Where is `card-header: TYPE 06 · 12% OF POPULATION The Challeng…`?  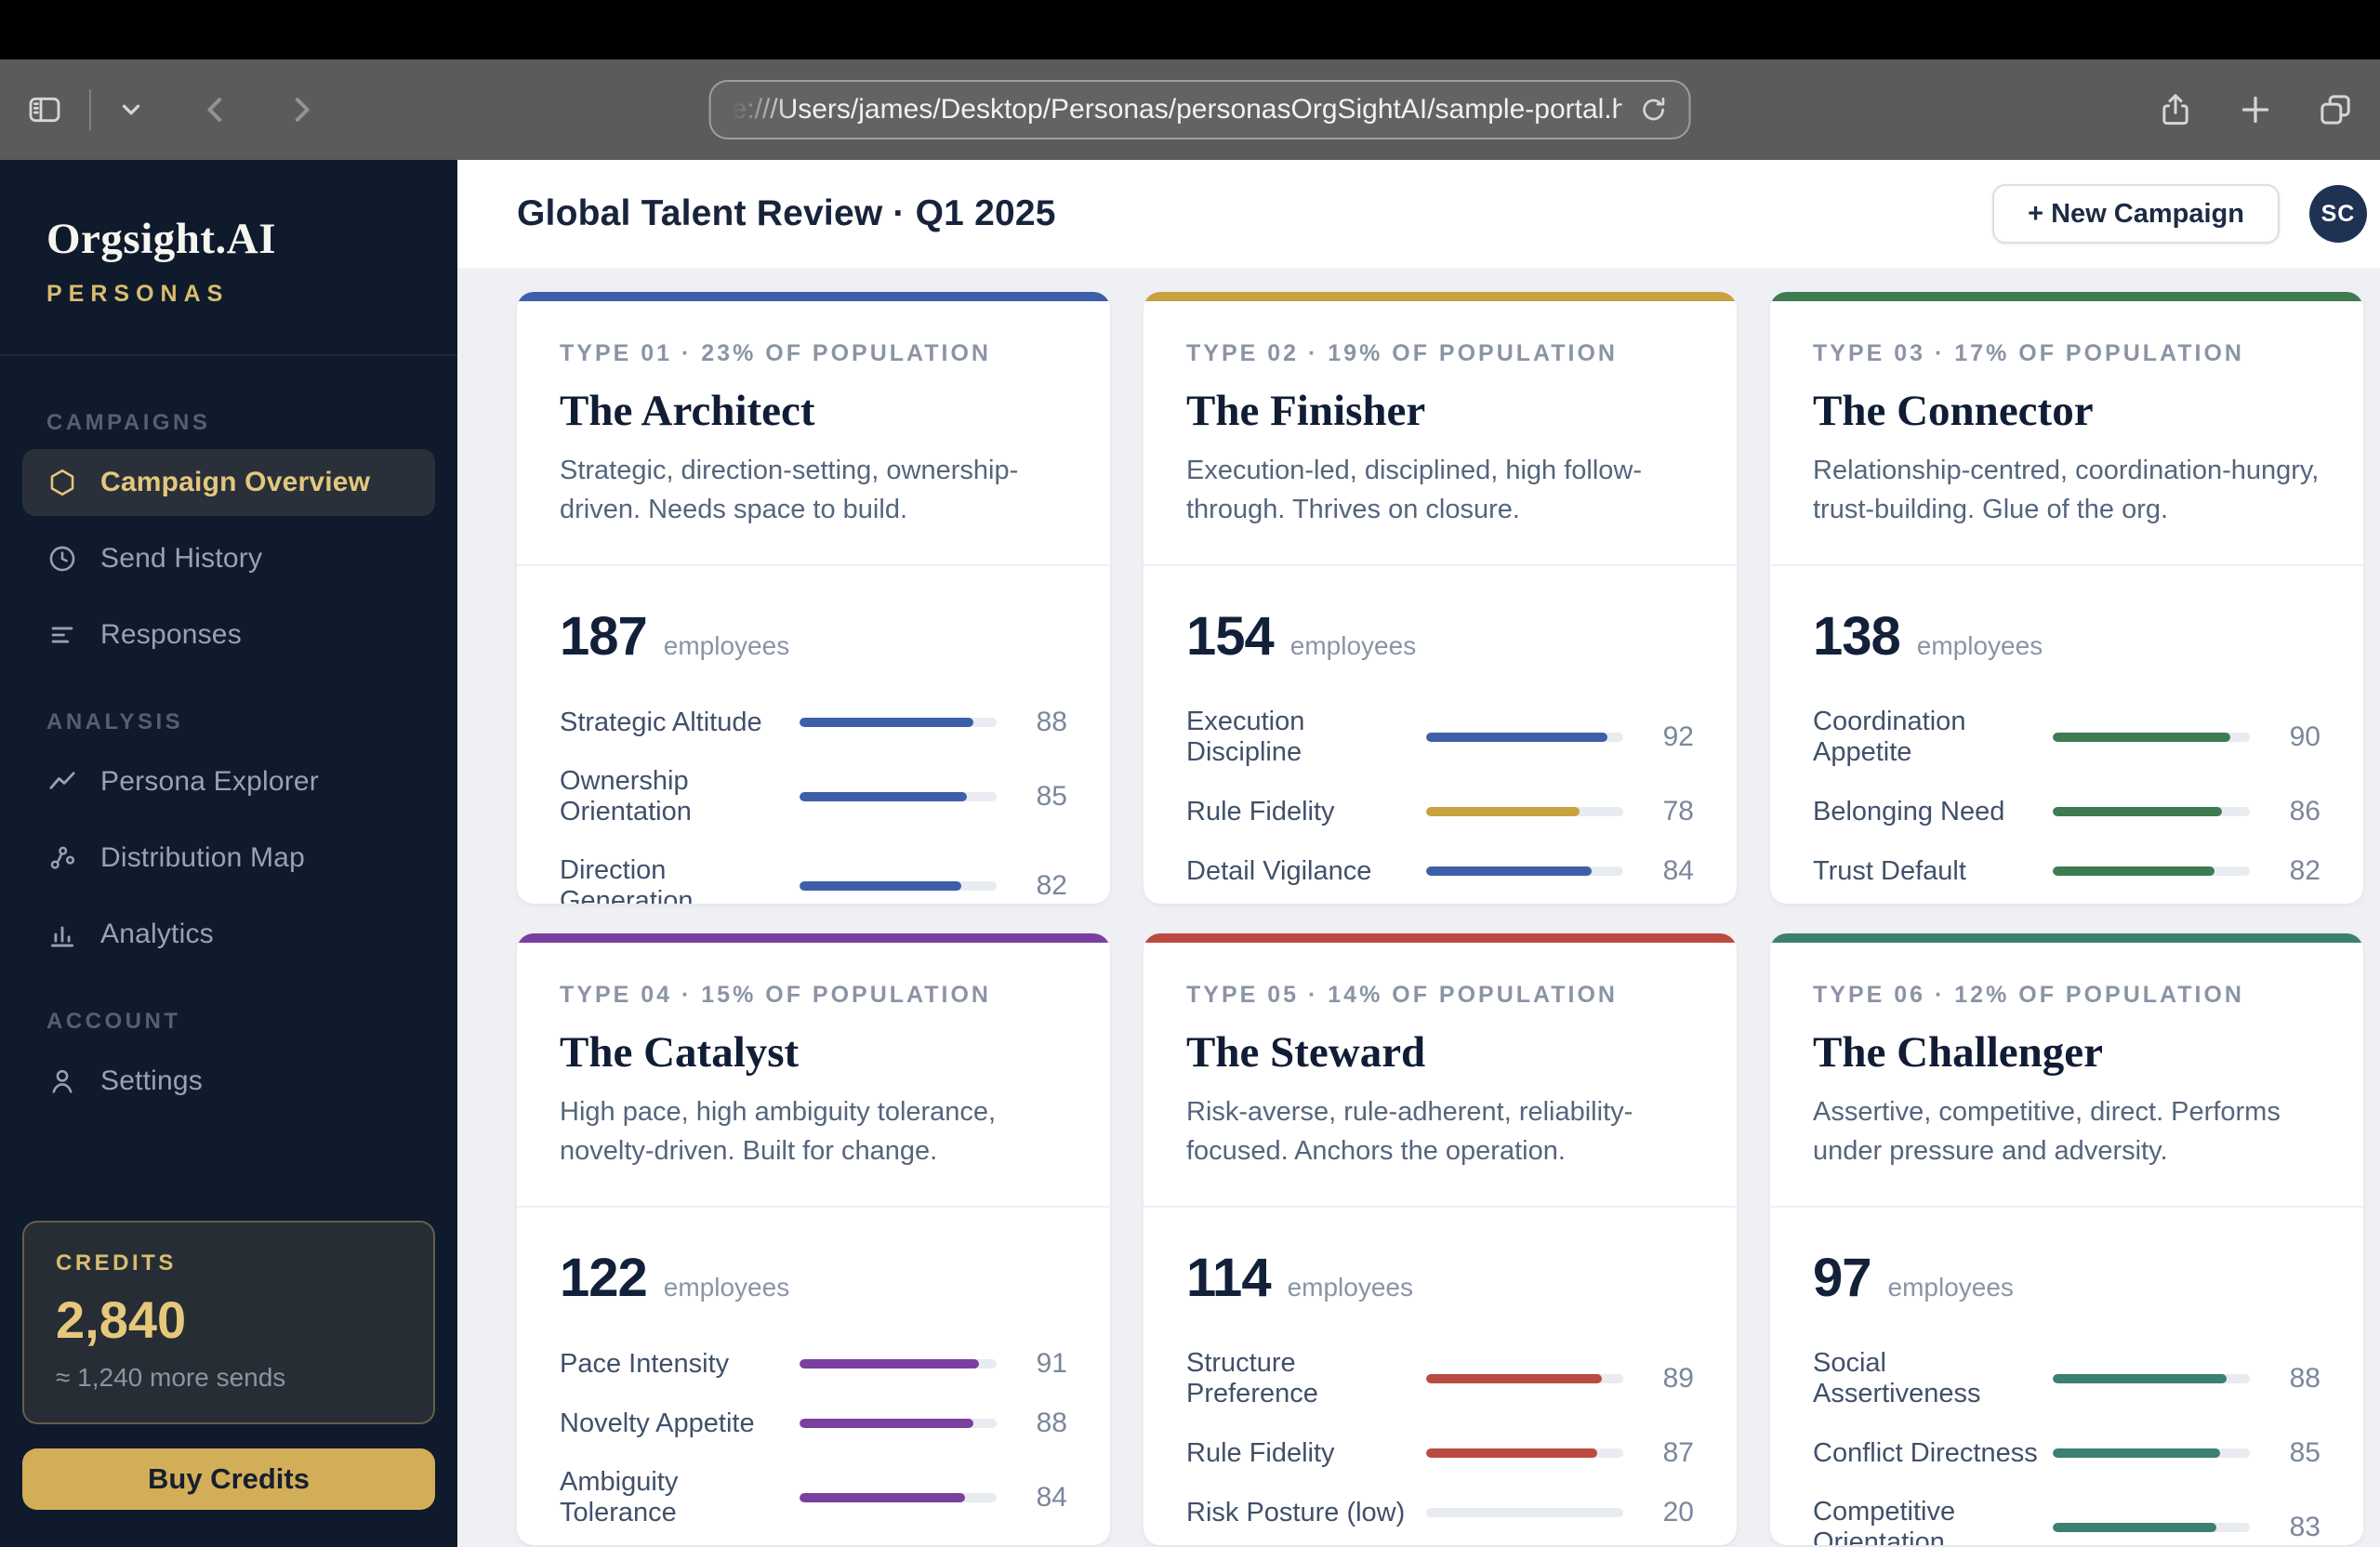
card-header: TYPE 06 · 12% OF POPULATION The Challeng… is located at coordinates (2066, 1074).